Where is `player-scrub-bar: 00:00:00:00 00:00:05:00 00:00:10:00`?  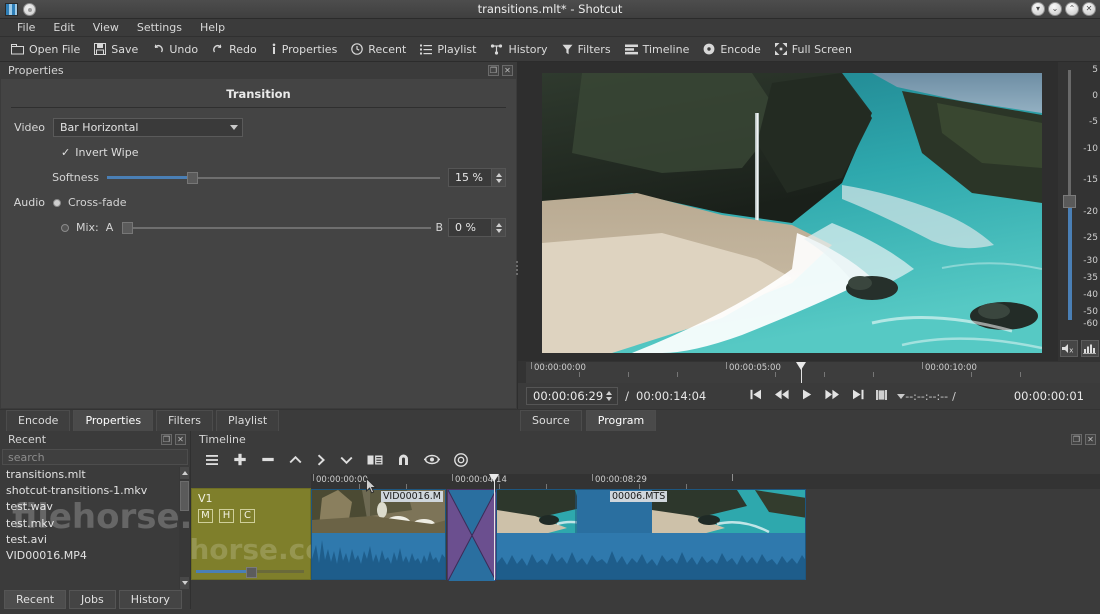 player-scrub-bar: 00:00:00:00 00:00:05:00 00:00:10:00 is located at coordinates (813, 372).